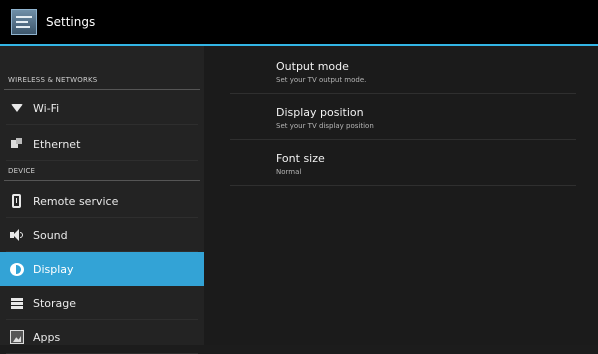 The height and width of the screenshot is (354, 598). Describe the element at coordinates (102, 303) in the screenshot. I see `sidebar-item-storage: Storage` at that location.